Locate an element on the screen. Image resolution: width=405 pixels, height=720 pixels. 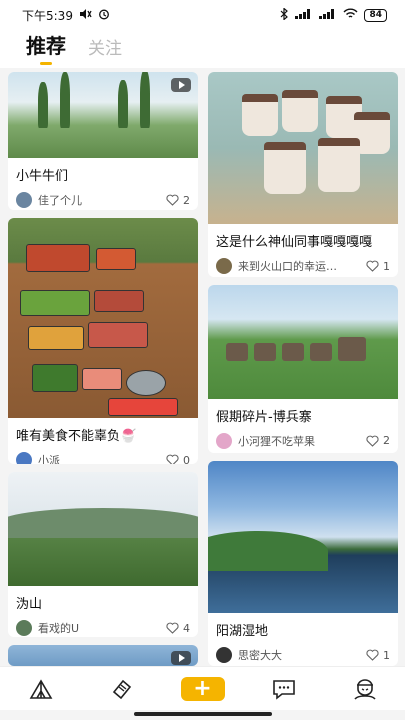
status-left: 下午5:39 is located at coordinates (66, 15).